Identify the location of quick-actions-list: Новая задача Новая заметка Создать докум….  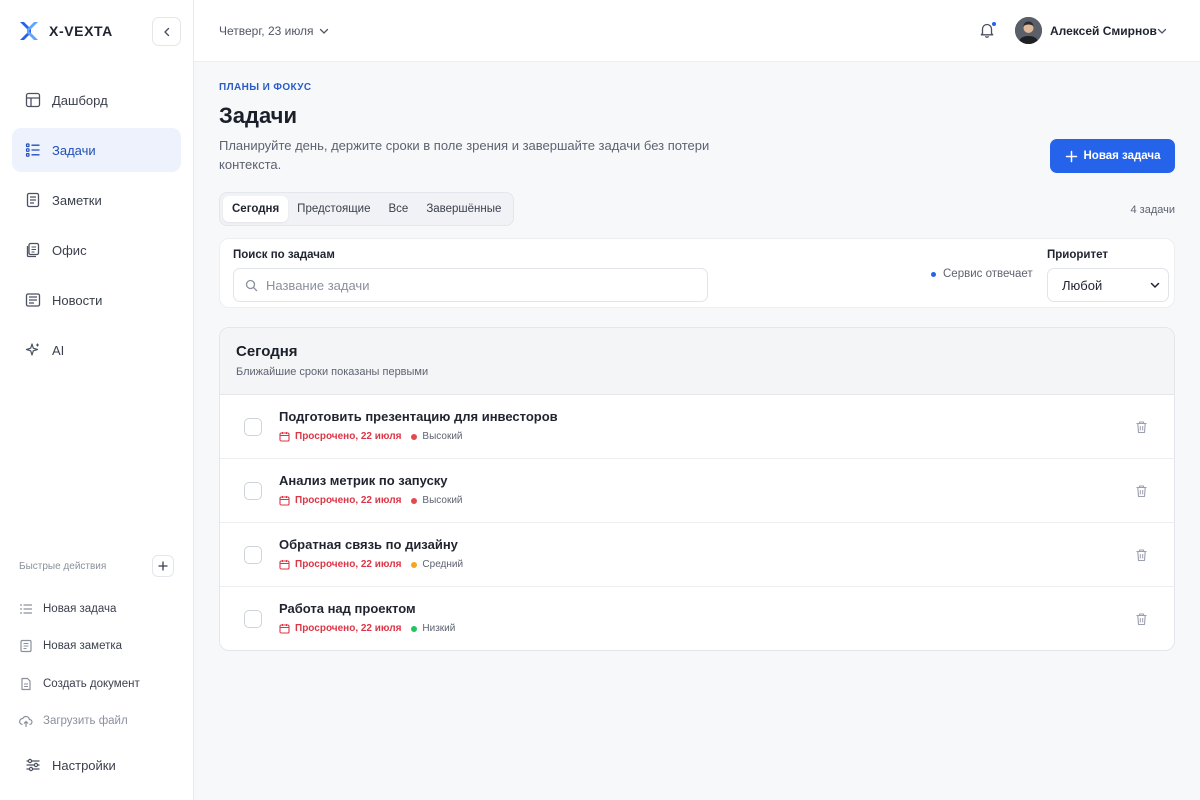
(99, 665).